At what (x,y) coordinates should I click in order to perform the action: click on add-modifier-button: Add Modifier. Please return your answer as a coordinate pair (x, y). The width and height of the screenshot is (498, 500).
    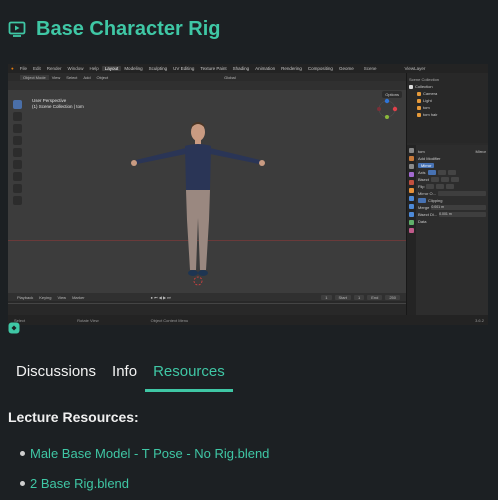
    Looking at the image, I should click on (429, 158).